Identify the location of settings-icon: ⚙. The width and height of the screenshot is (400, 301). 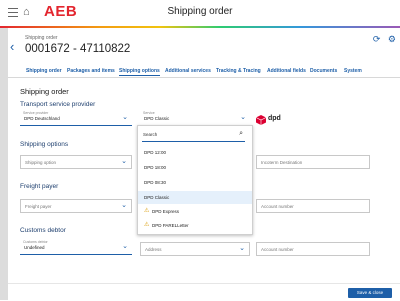
(392, 39).